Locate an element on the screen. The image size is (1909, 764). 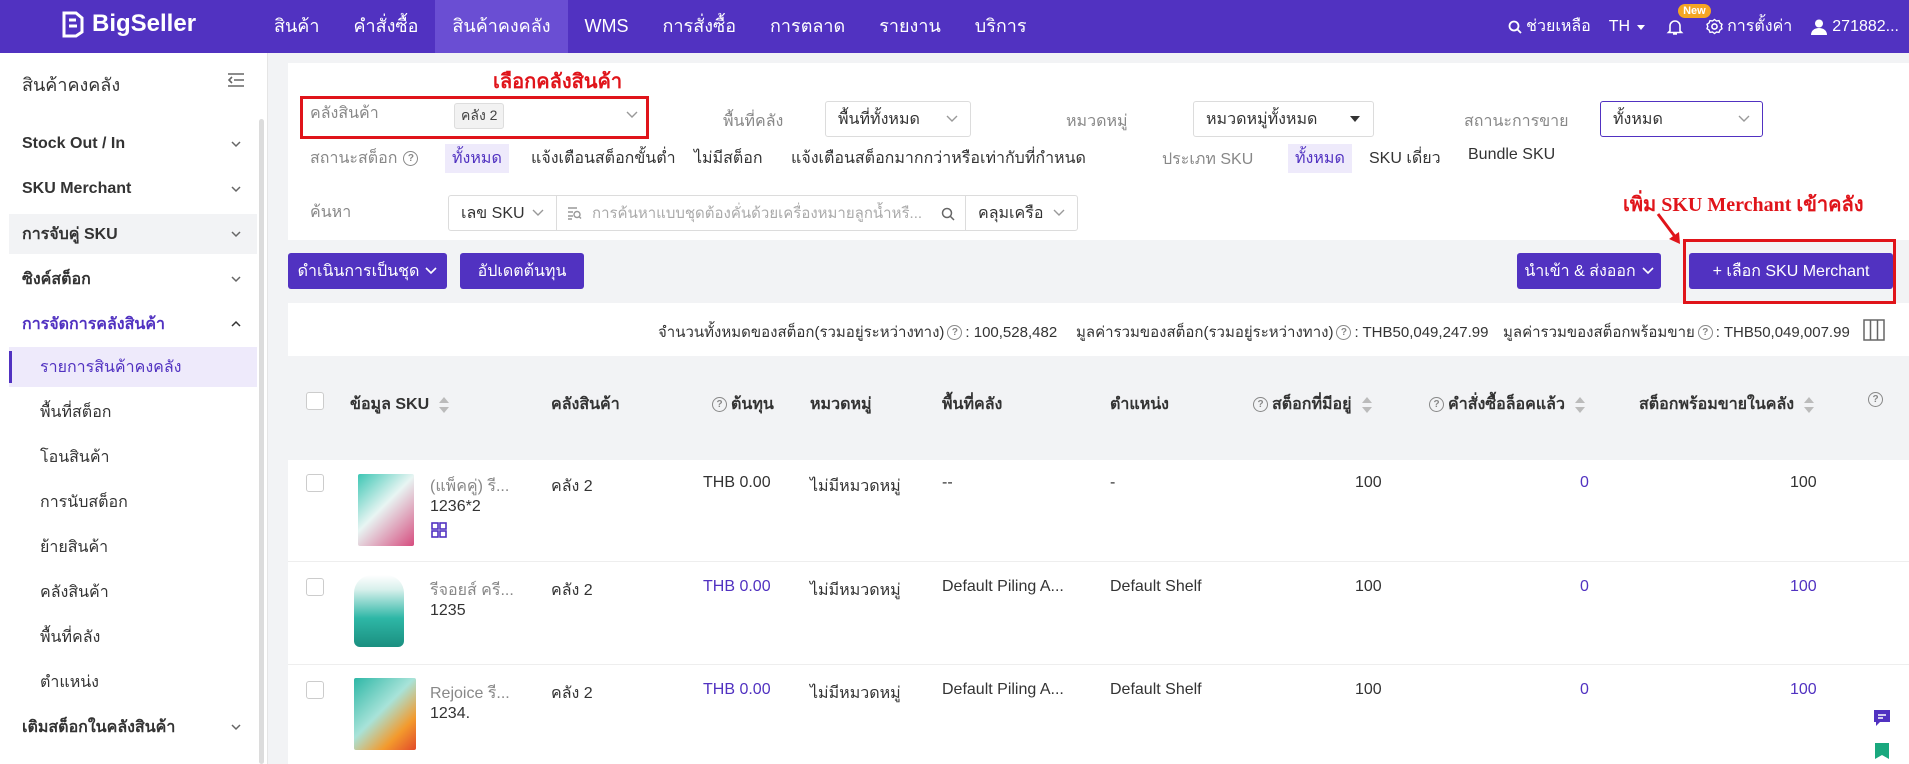
category-select: หมวดหมู่ทั้งหมด is located at coordinates (1283, 119).